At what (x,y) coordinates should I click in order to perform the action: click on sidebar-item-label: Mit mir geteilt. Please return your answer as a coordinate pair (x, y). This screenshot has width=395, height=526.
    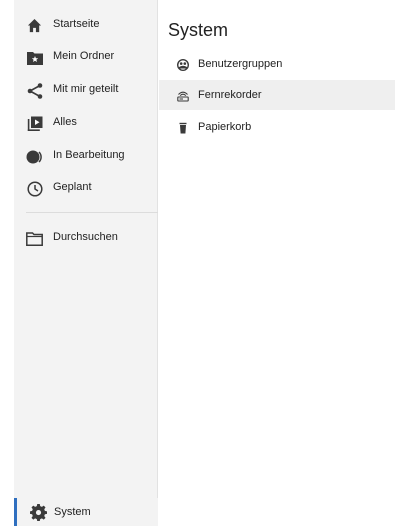
    Looking at the image, I should click on (86, 89).